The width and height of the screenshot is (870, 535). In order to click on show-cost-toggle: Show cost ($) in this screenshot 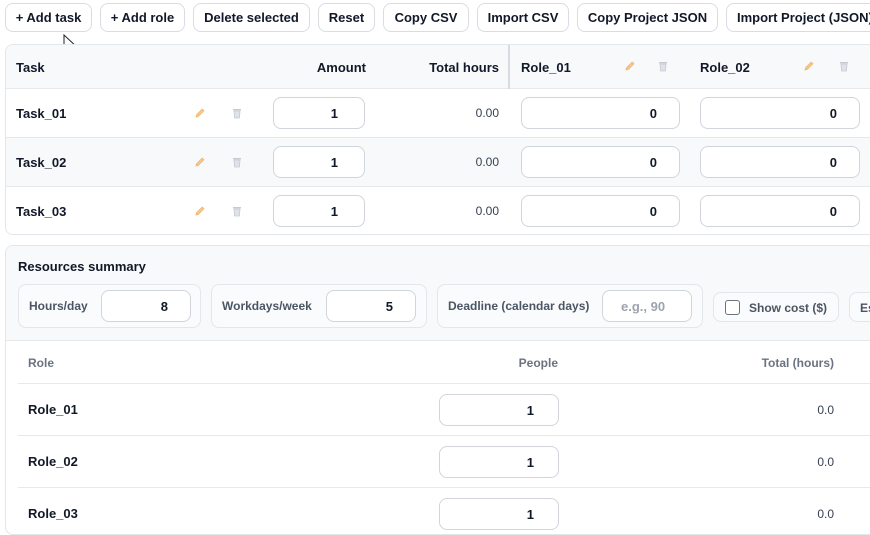, I will do `click(776, 307)`.